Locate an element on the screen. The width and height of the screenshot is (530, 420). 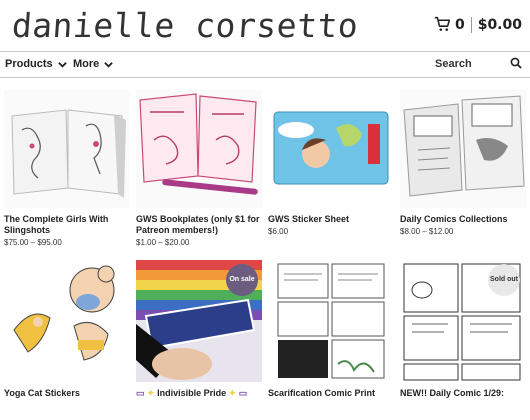
search-input: Search is located at coordinates (453, 64).